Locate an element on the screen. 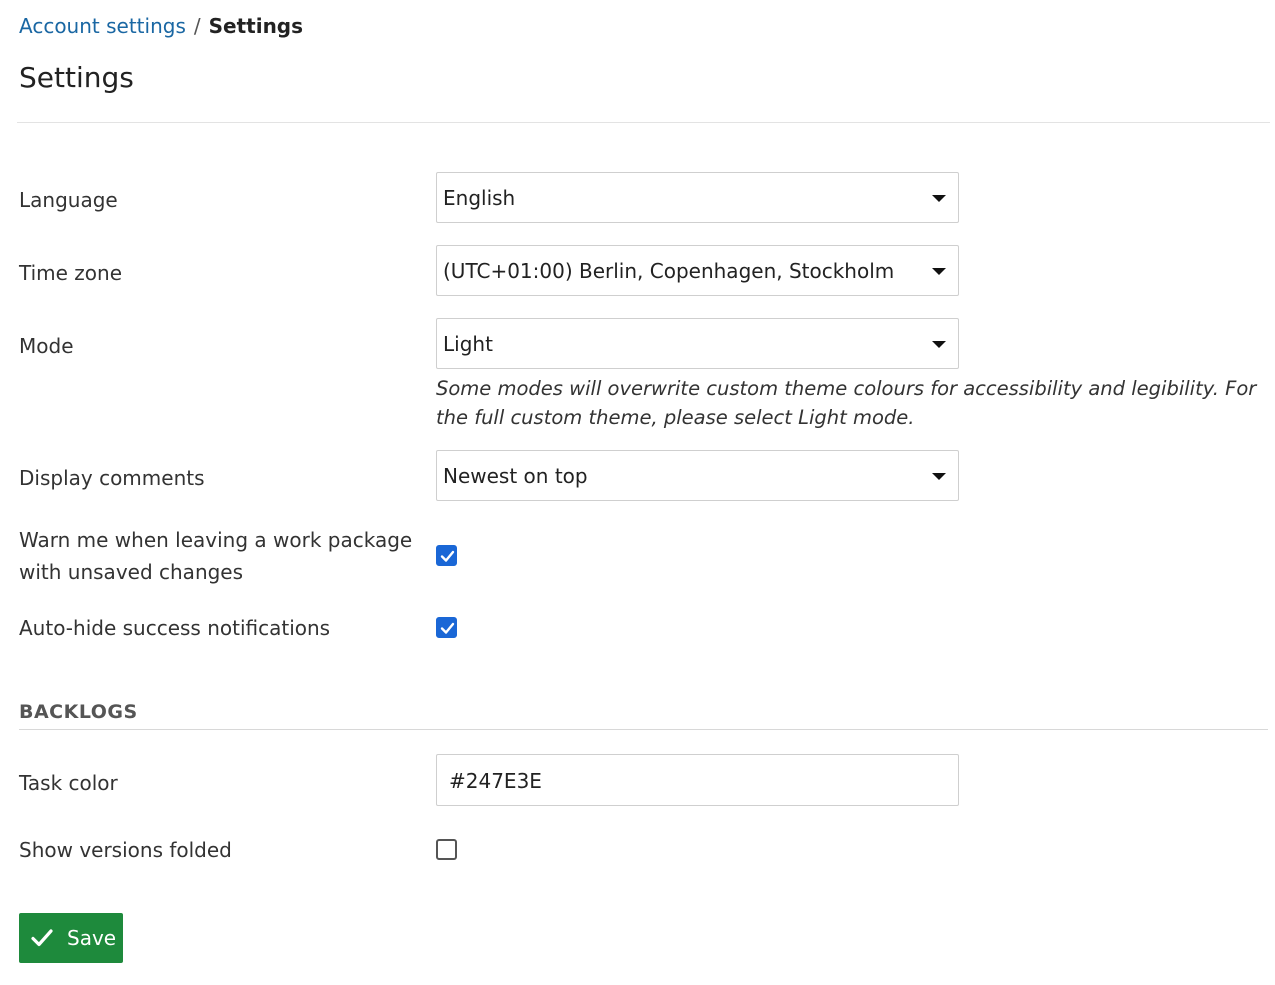 This screenshot has height=985, width=1275. autohide-checkbox is located at coordinates (446, 627).